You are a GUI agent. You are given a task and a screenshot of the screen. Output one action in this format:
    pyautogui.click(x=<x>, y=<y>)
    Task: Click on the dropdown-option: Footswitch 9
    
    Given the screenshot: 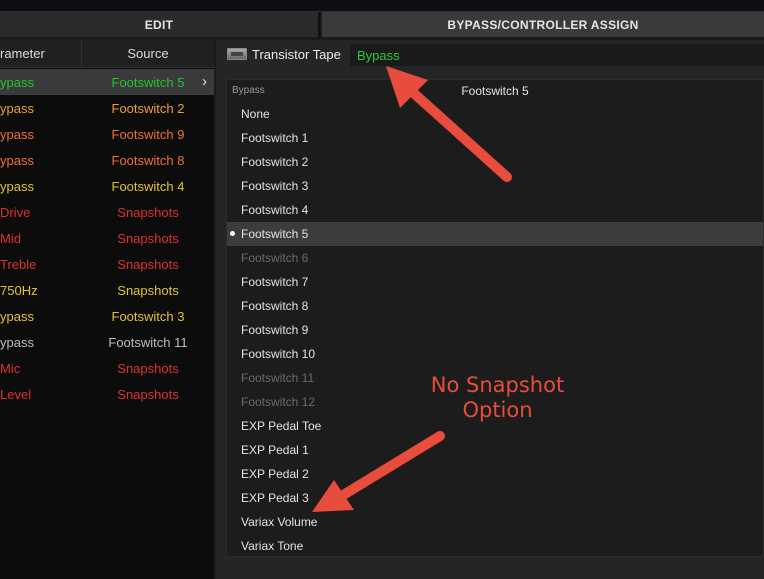 What is the action you would take?
    pyautogui.click(x=495, y=330)
    